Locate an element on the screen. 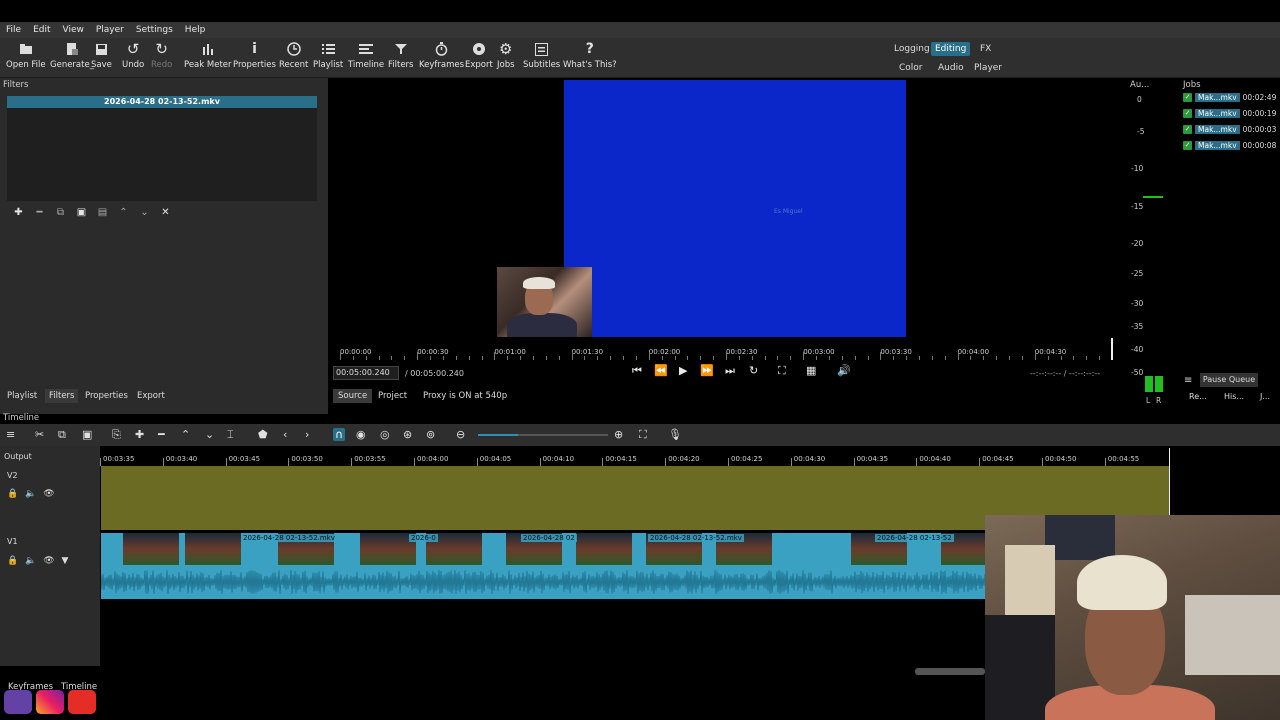 The width and height of the screenshot is (1280, 720). move-up-icon: ⌃ is located at coordinates (123, 213).